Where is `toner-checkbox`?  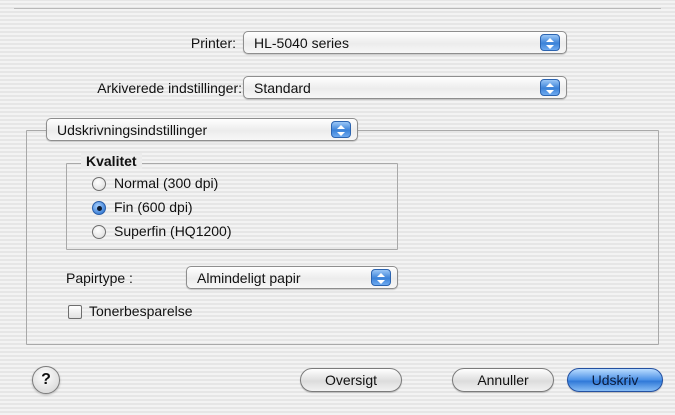 toner-checkbox is located at coordinates (75, 312).